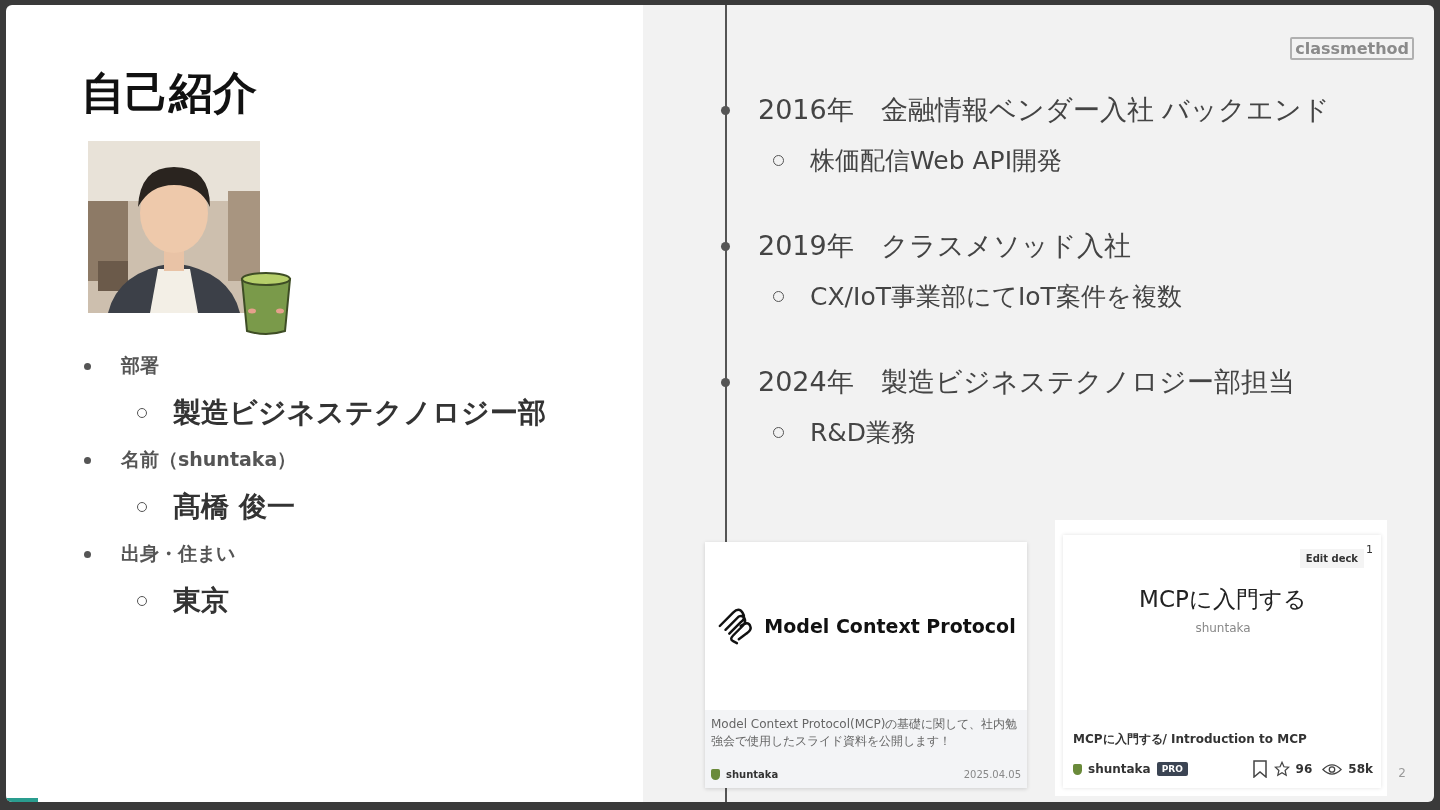 This screenshot has height=810, width=1440. I want to click on page-number: 2, so click(1402, 773).